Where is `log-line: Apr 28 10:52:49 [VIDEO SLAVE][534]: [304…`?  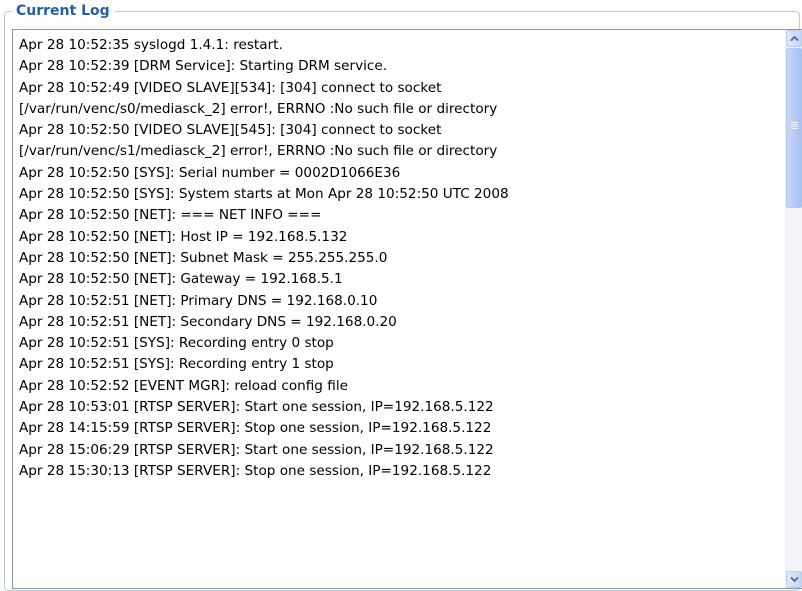
log-line: Apr 28 10:52:49 [VIDEO SLAVE][534]: [304… is located at coordinates (230, 87).